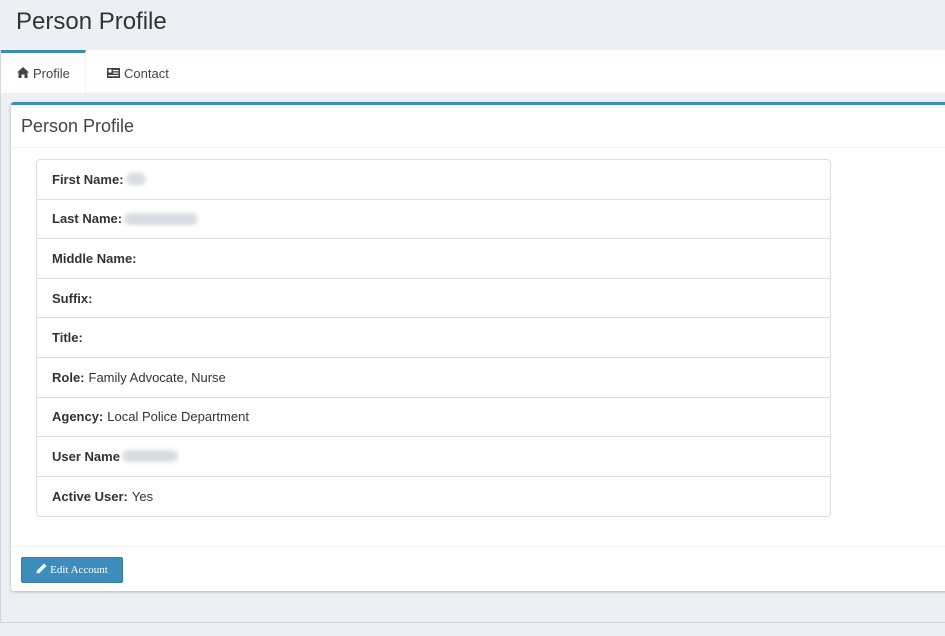 Image resolution: width=945 pixels, height=636 pixels. Describe the element at coordinates (433, 180) in the screenshot. I see `list-item-first-name: First Name:` at that location.